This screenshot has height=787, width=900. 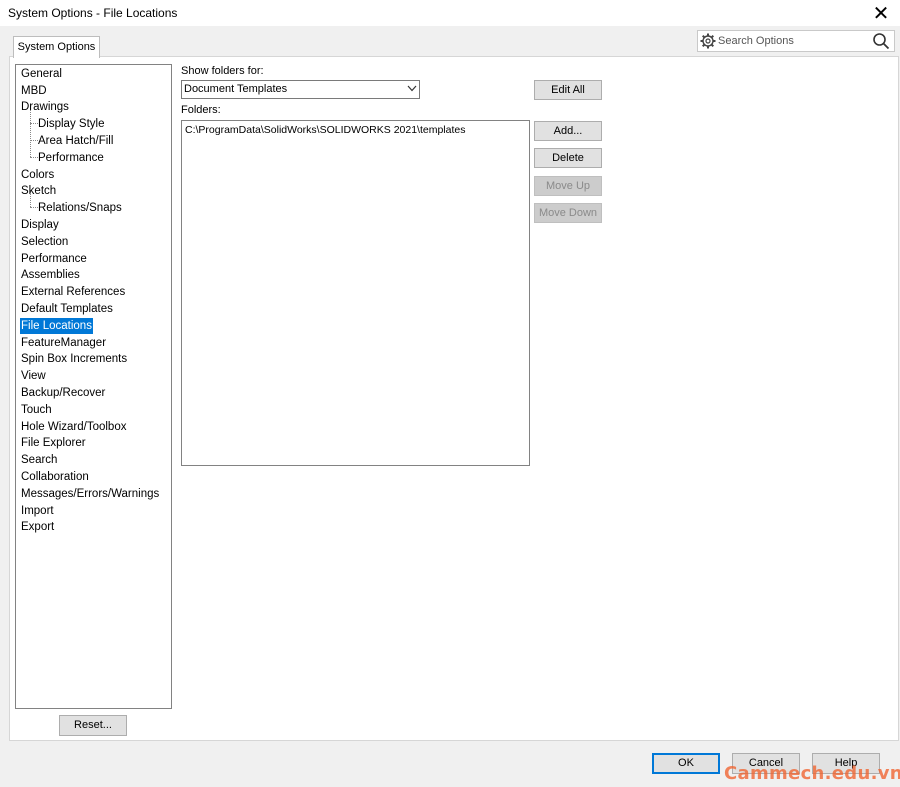 What do you see at coordinates (881, 13) in the screenshot?
I see `close-icon: ✕` at bounding box center [881, 13].